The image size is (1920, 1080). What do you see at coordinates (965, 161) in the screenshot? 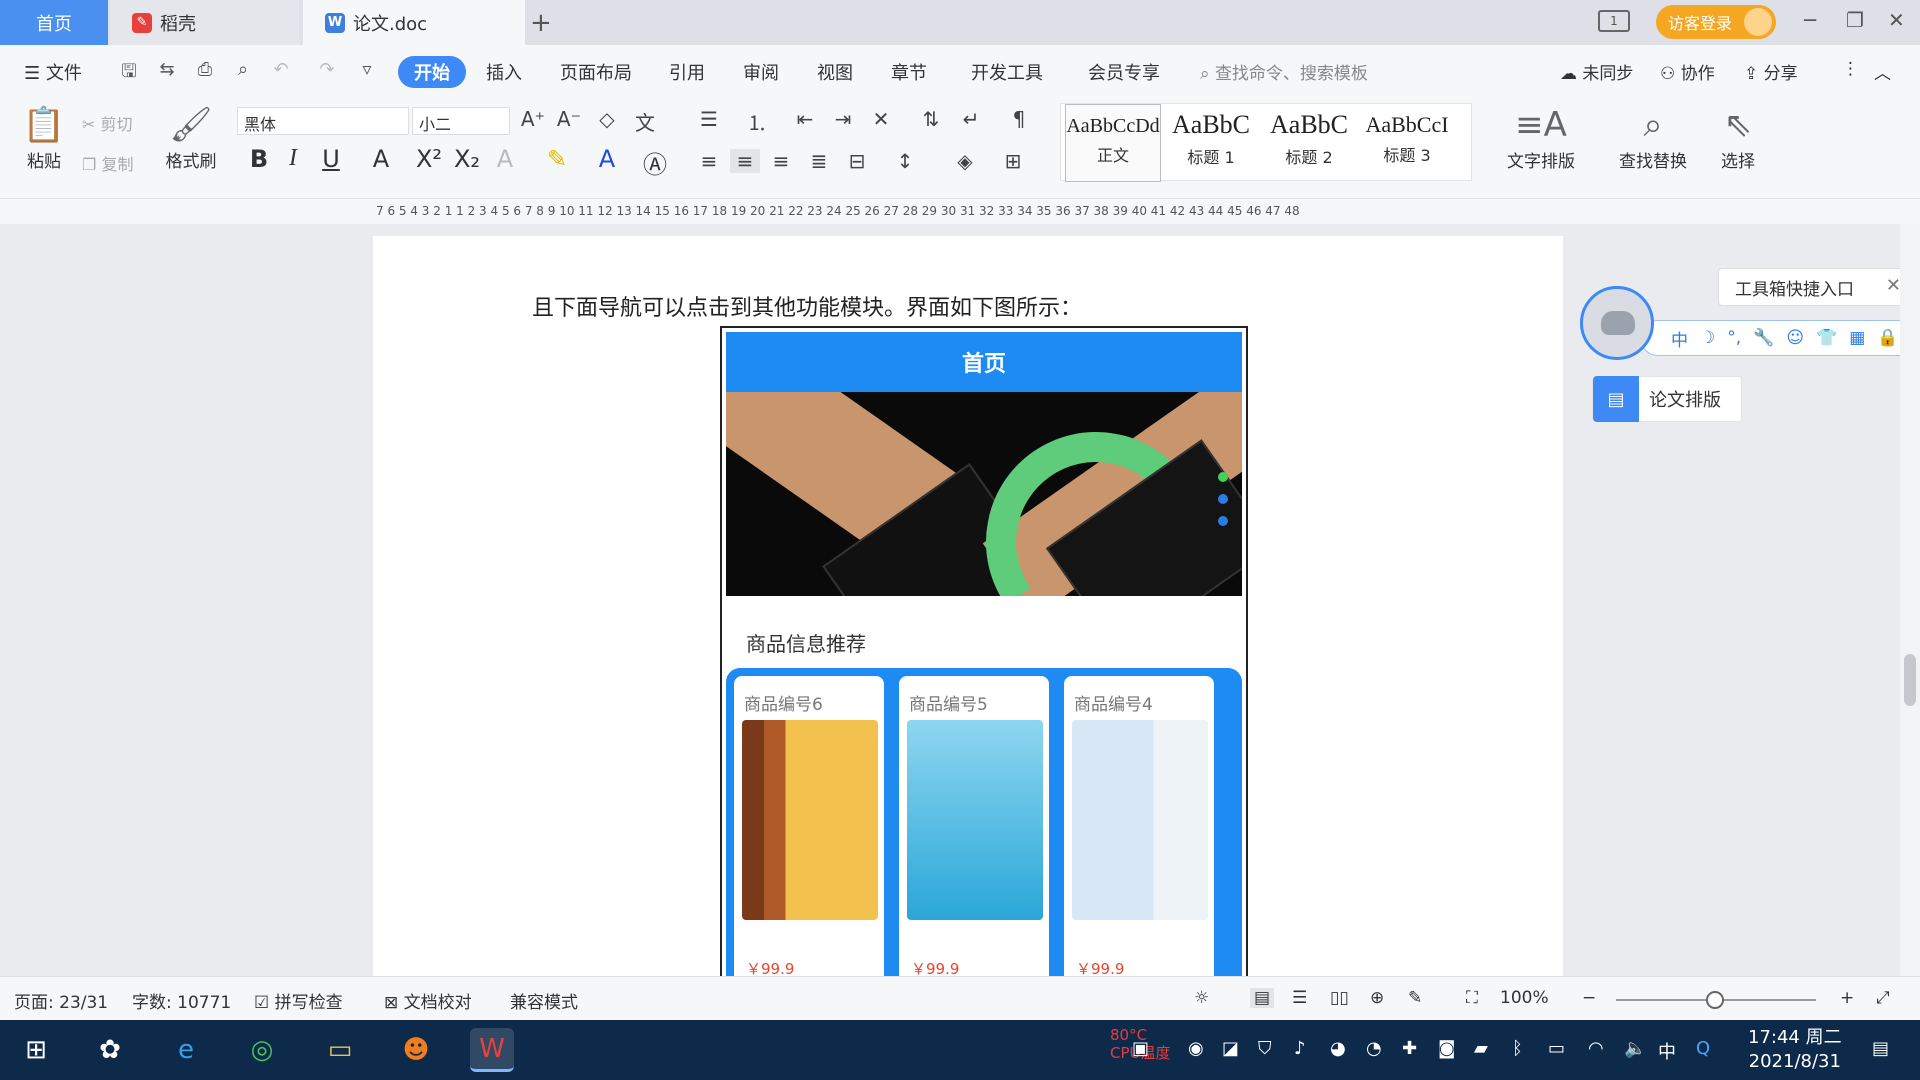
I see `shading-icon: ◈` at bounding box center [965, 161].